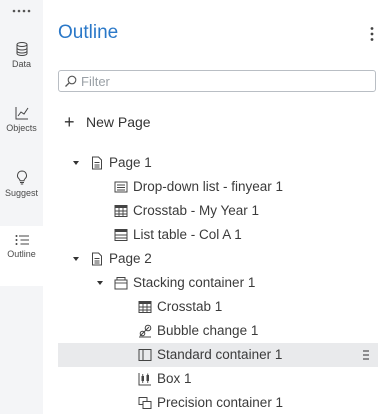 The width and height of the screenshot is (382, 415). Describe the element at coordinates (21, 128) in the screenshot. I see `rail-item-label: Objects` at that location.